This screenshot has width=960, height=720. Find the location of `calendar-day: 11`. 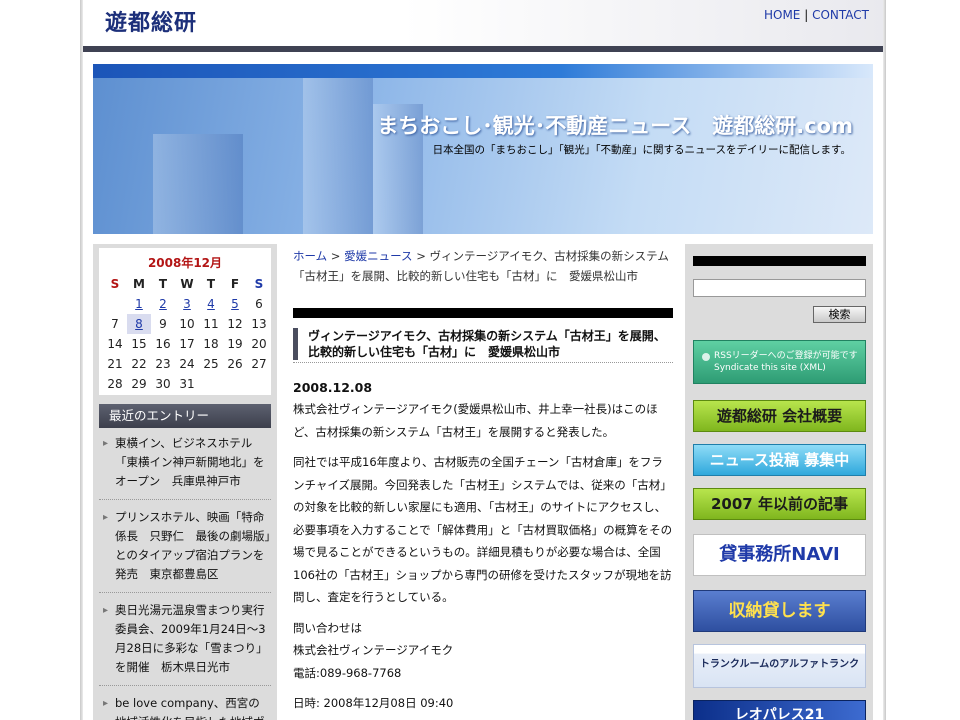

calendar-day: 11 is located at coordinates (211, 324).